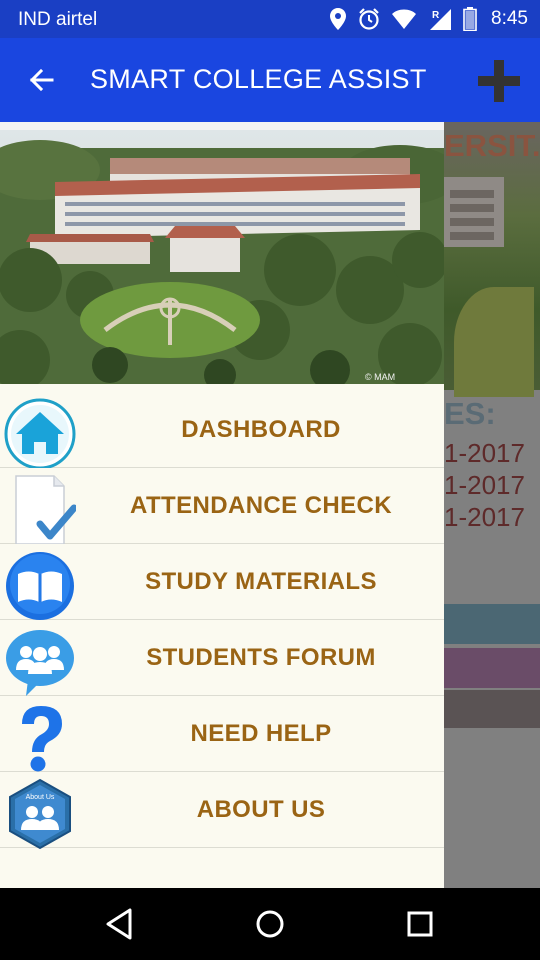 This screenshot has width=540, height=960. I want to click on home-circle-icon, so click(270, 924).